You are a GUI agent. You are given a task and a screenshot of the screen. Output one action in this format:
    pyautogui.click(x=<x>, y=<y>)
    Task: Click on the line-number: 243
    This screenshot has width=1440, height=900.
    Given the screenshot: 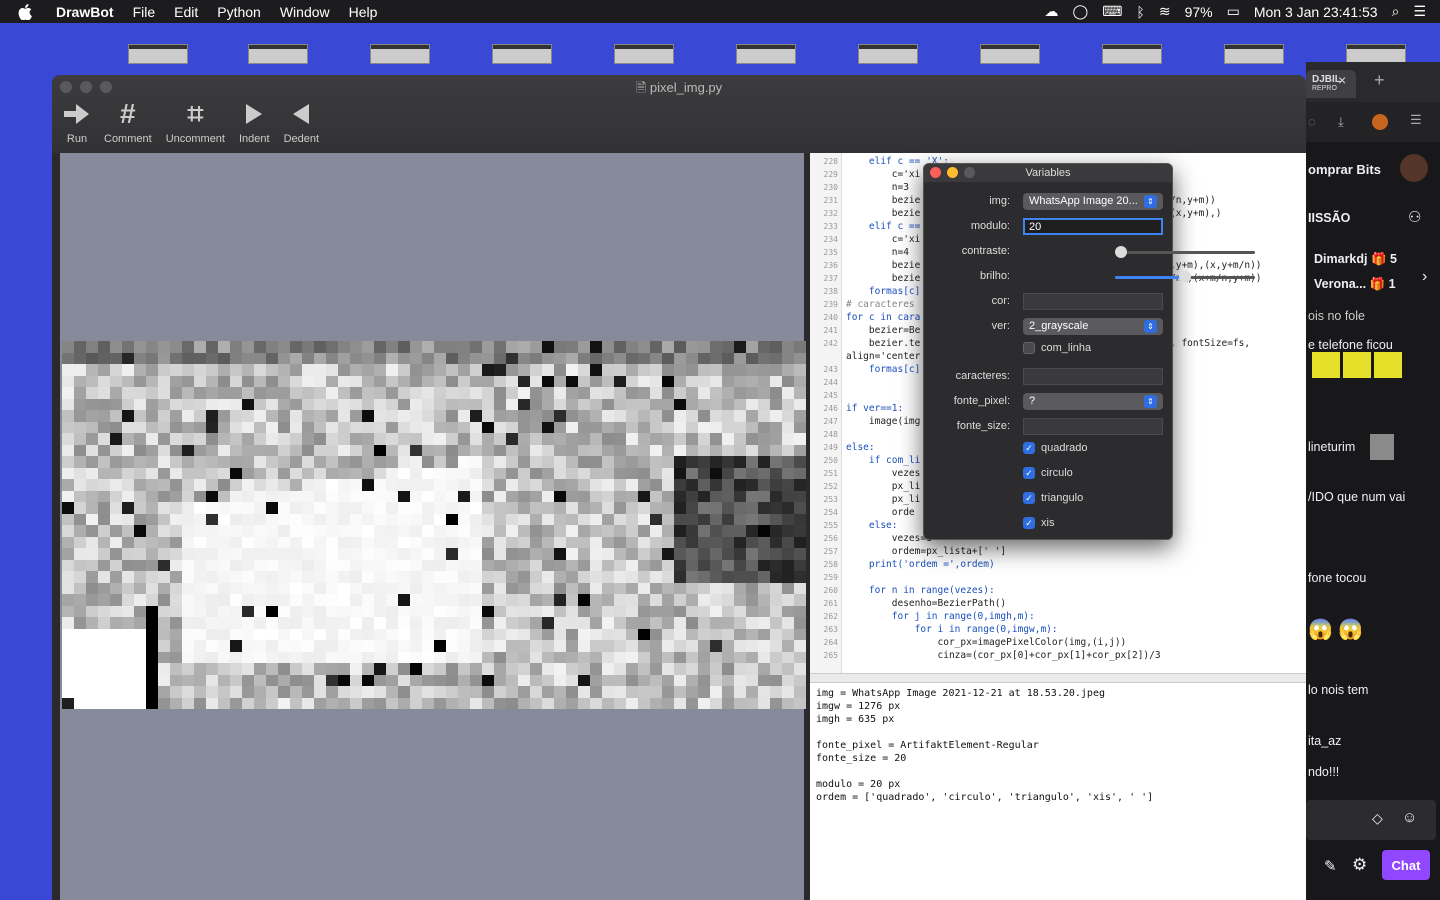 What is the action you would take?
    pyautogui.click(x=830, y=369)
    